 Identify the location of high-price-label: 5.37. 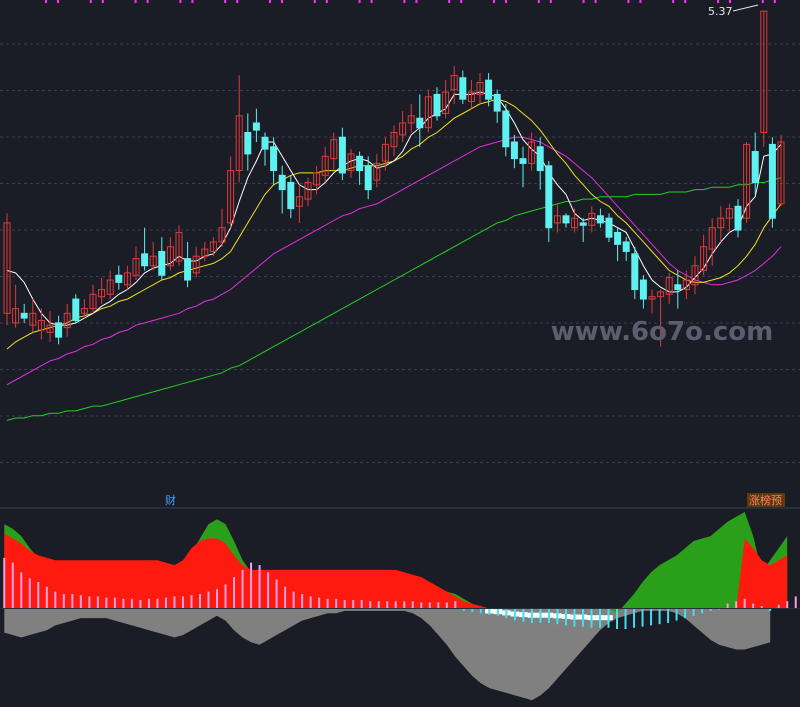
(720, 11).